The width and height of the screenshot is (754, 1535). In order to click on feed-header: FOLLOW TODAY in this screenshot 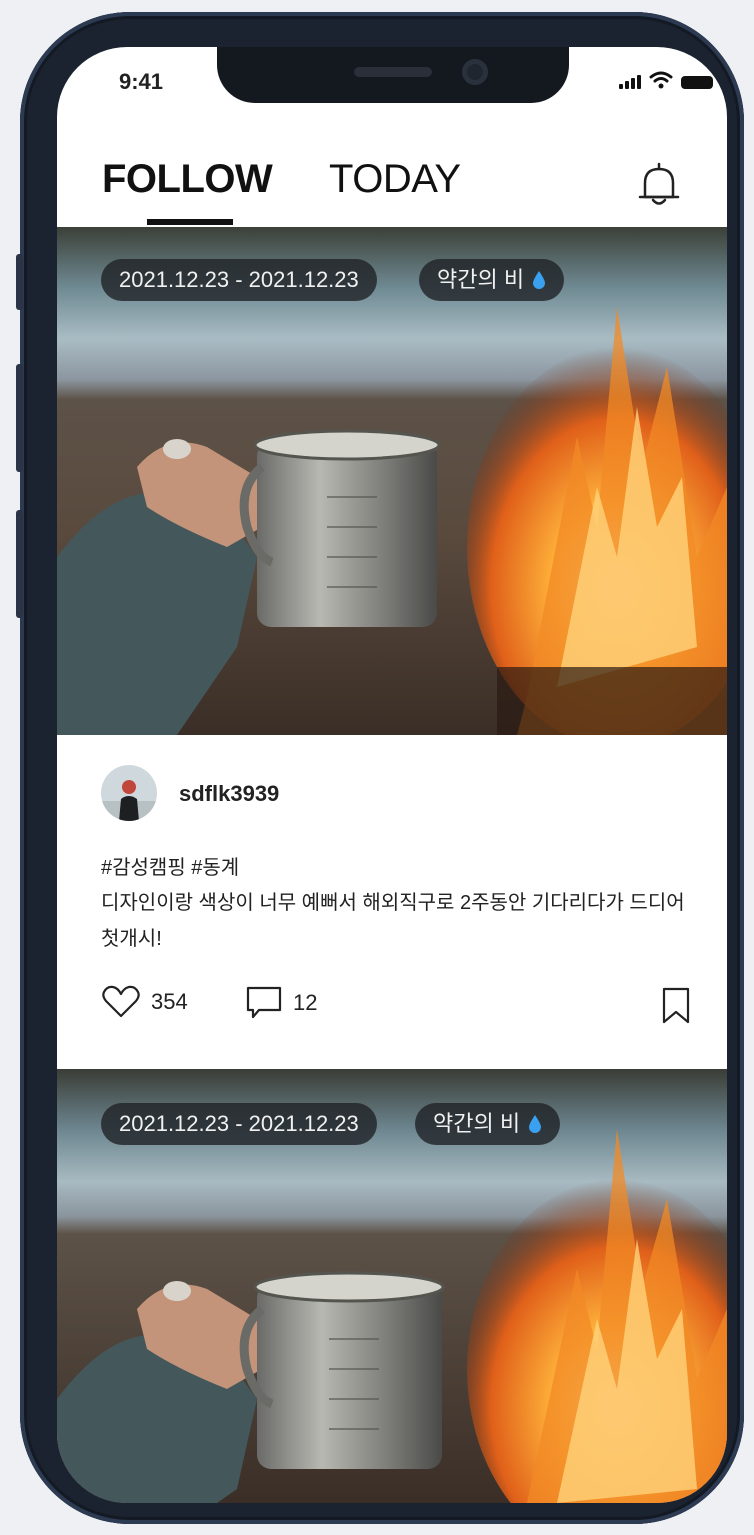, I will do `click(392, 187)`.